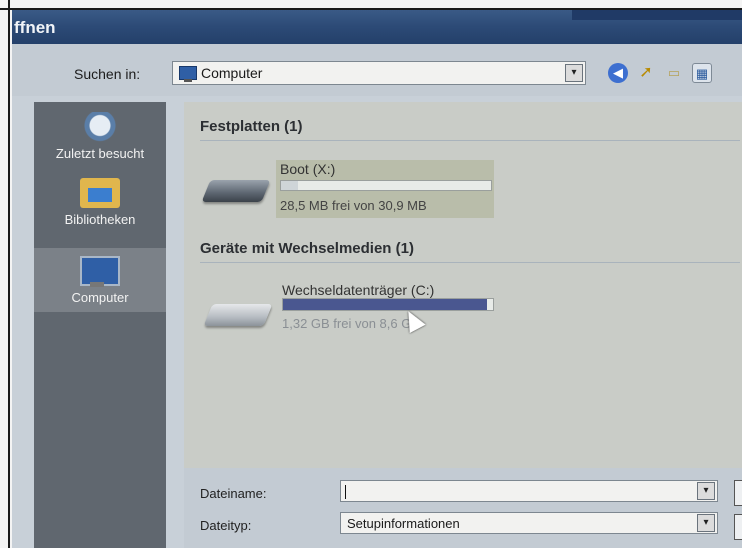  Describe the element at coordinates (226, 525) in the screenshot. I see `filetype-label: Dateityp:` at that location.